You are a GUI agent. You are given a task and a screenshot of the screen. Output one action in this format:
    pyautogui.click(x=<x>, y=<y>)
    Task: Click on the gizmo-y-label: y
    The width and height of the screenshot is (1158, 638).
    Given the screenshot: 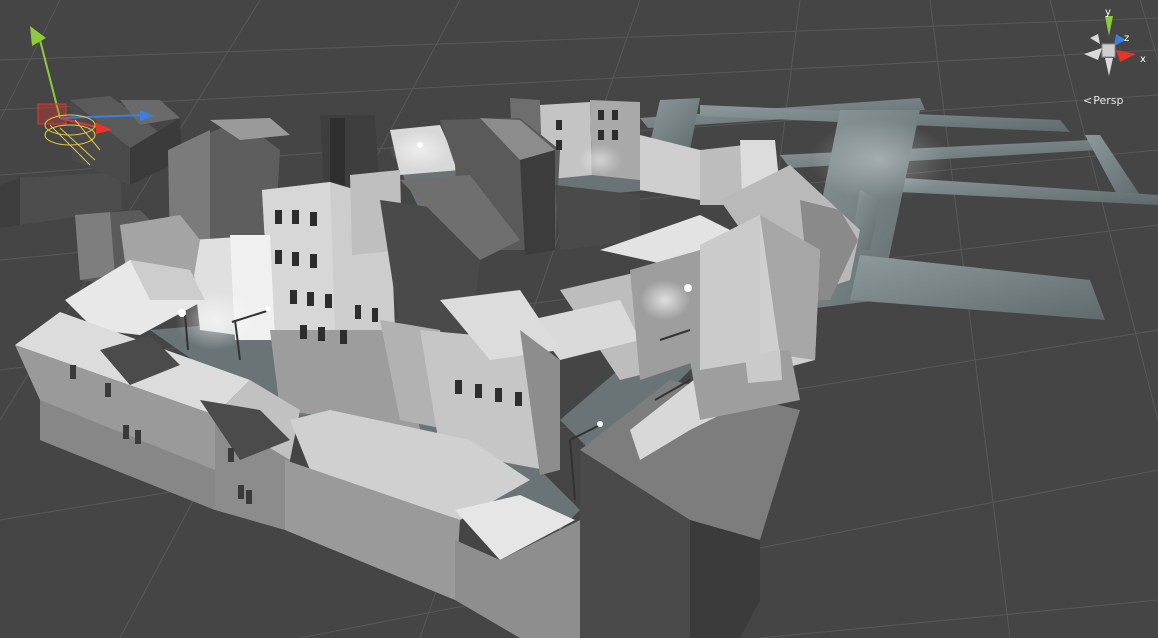 What is the action you would take?
    pyautogui.click(x=1108, y=12)
    